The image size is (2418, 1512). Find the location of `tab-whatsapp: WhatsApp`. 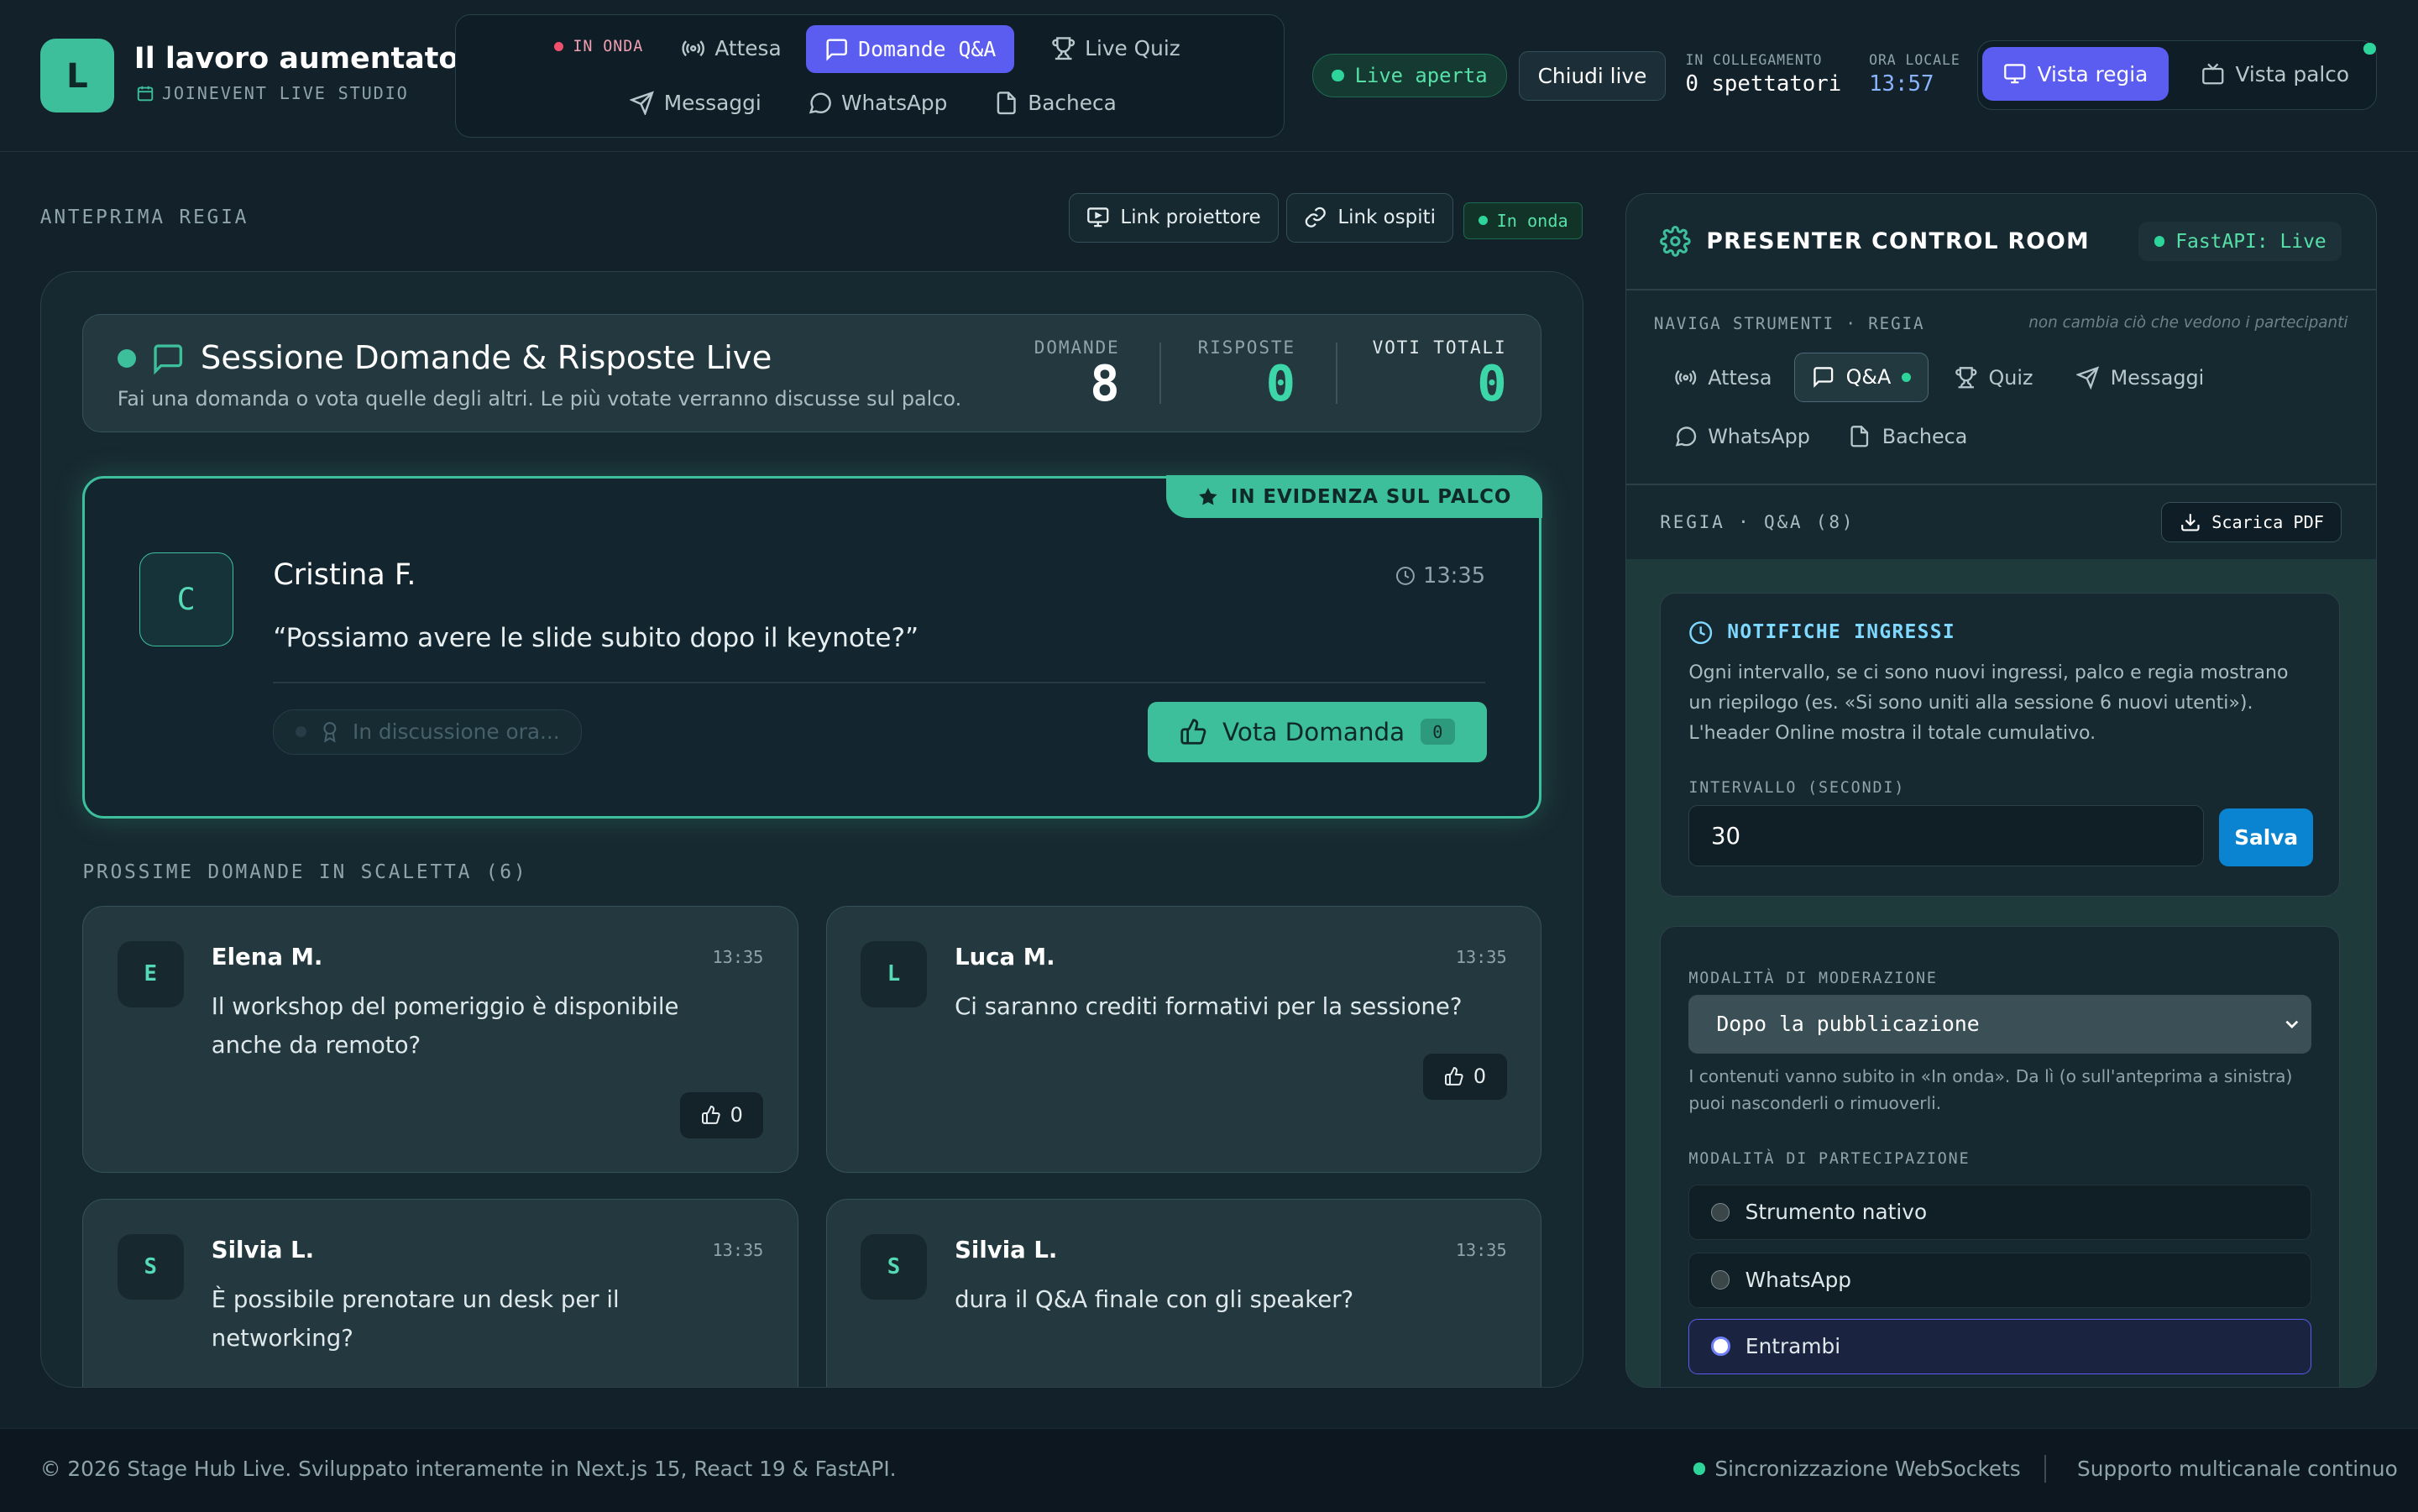

tab-whatsapp: WhatsApp is located at coordinates (1742, 436).